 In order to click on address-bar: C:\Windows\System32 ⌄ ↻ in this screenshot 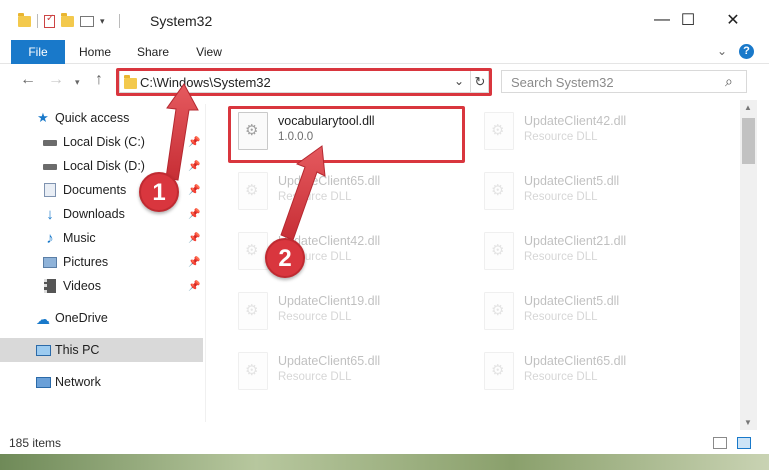, I will do `click(304, 81)`.